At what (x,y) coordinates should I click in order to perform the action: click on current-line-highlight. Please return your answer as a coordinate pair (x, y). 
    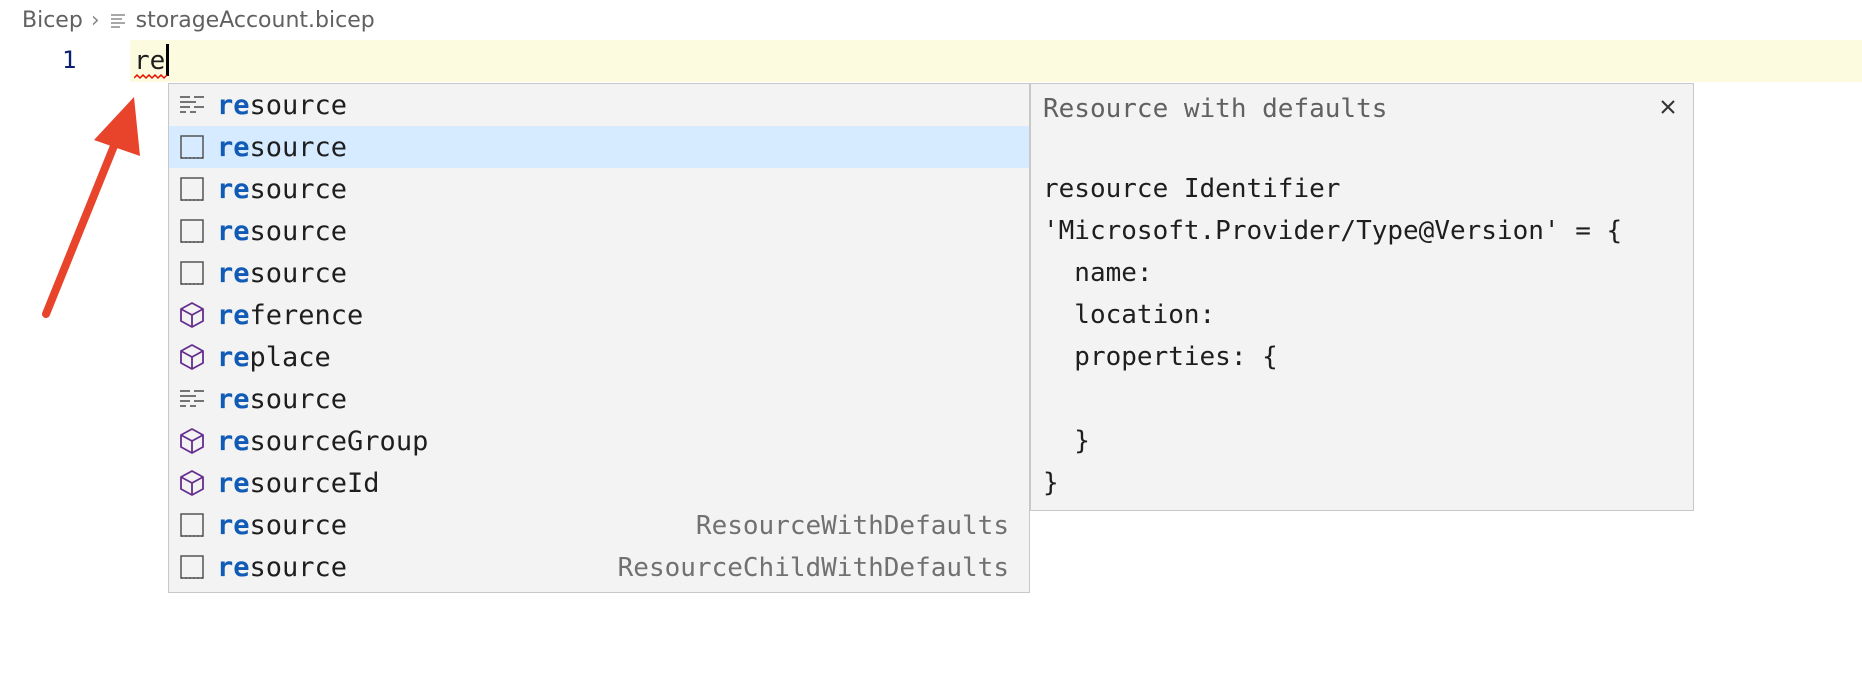
    Looking at the image, I should click on (996, 61).